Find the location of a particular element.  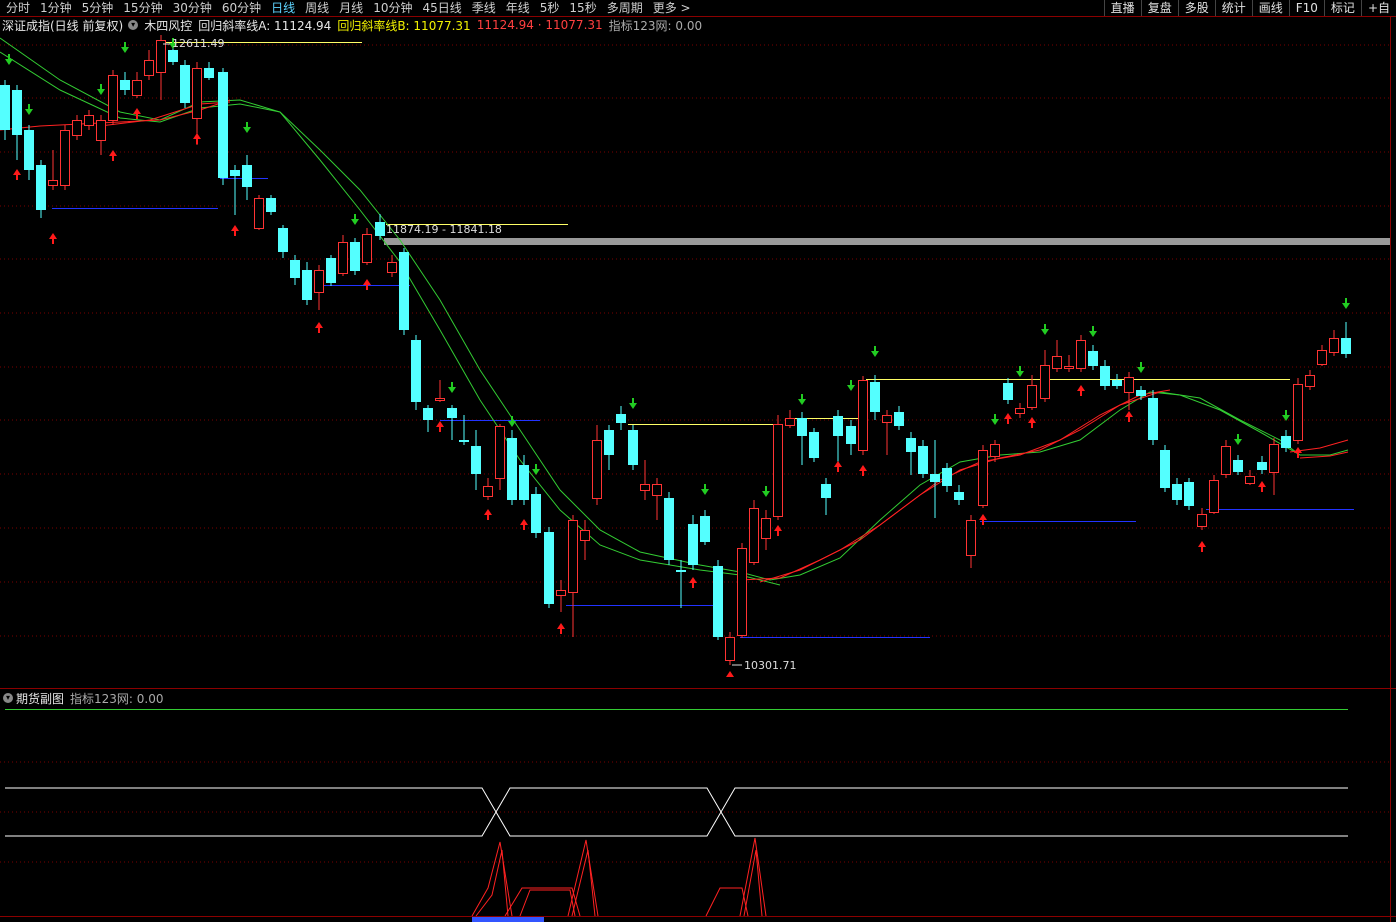

sub-indicator-value: 指标123网: 0.00 is located at coordinates (117, 698).